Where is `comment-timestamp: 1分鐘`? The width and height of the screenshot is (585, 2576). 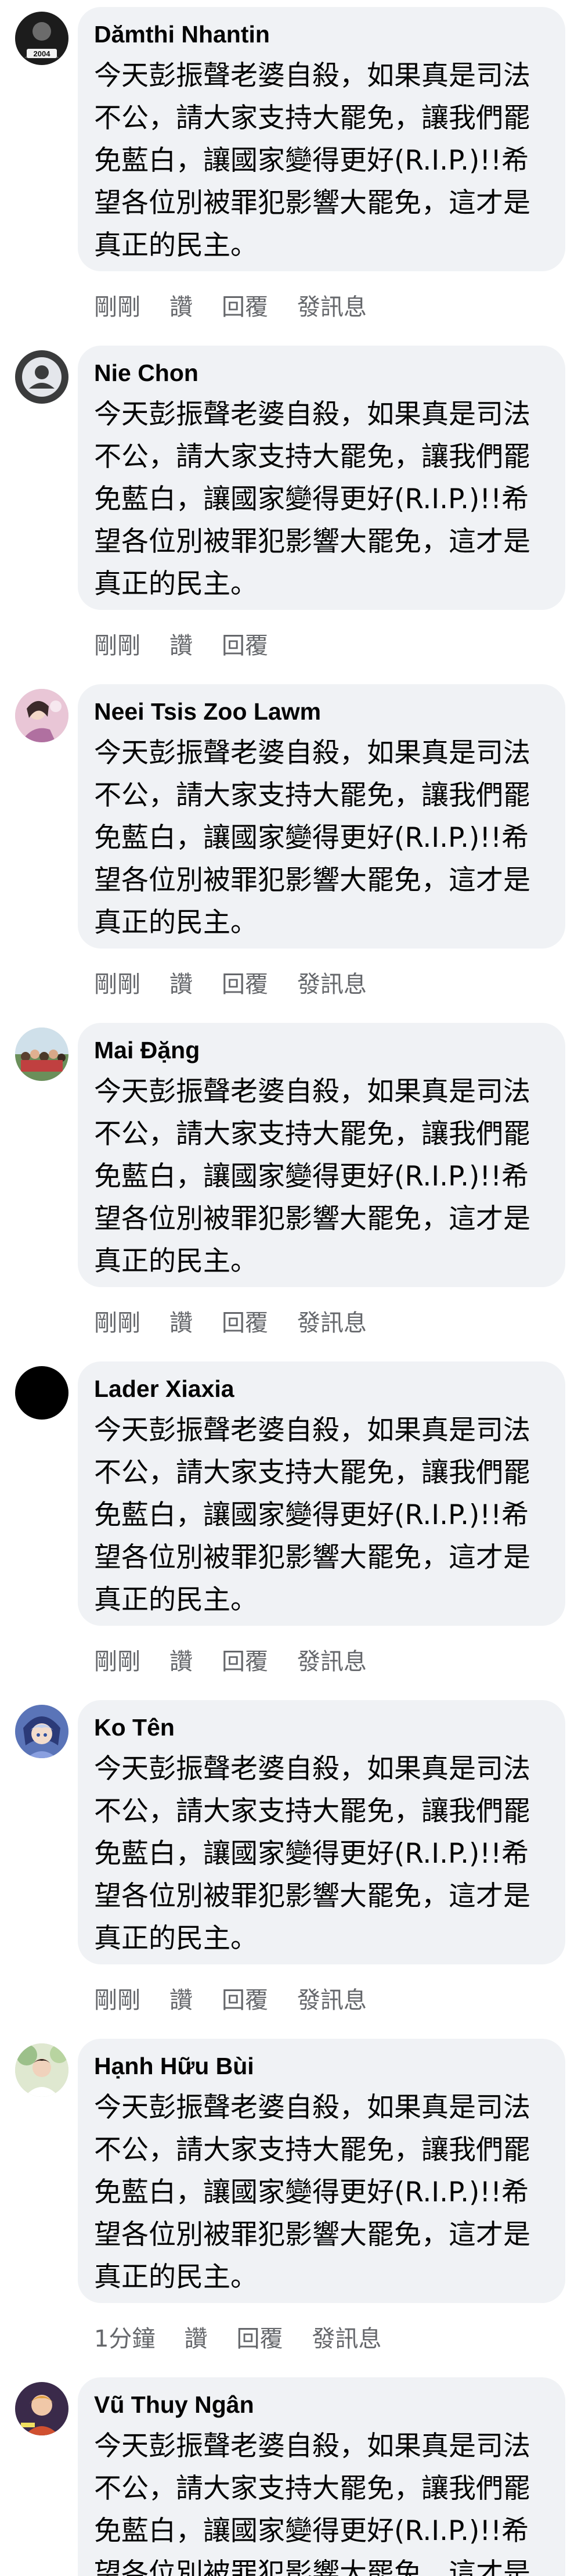
comment-timestamp: 1分鐘 is located at coordinates (125, 2337).